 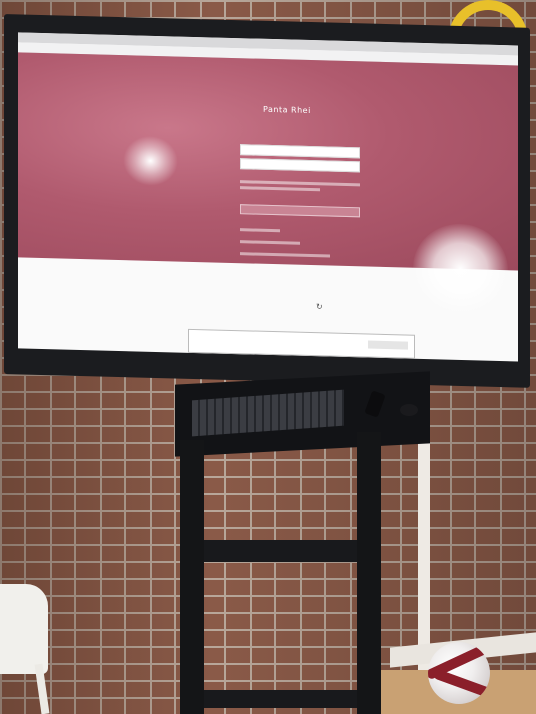 I want to click on stand-leg-right, so click(x=369, y=573).